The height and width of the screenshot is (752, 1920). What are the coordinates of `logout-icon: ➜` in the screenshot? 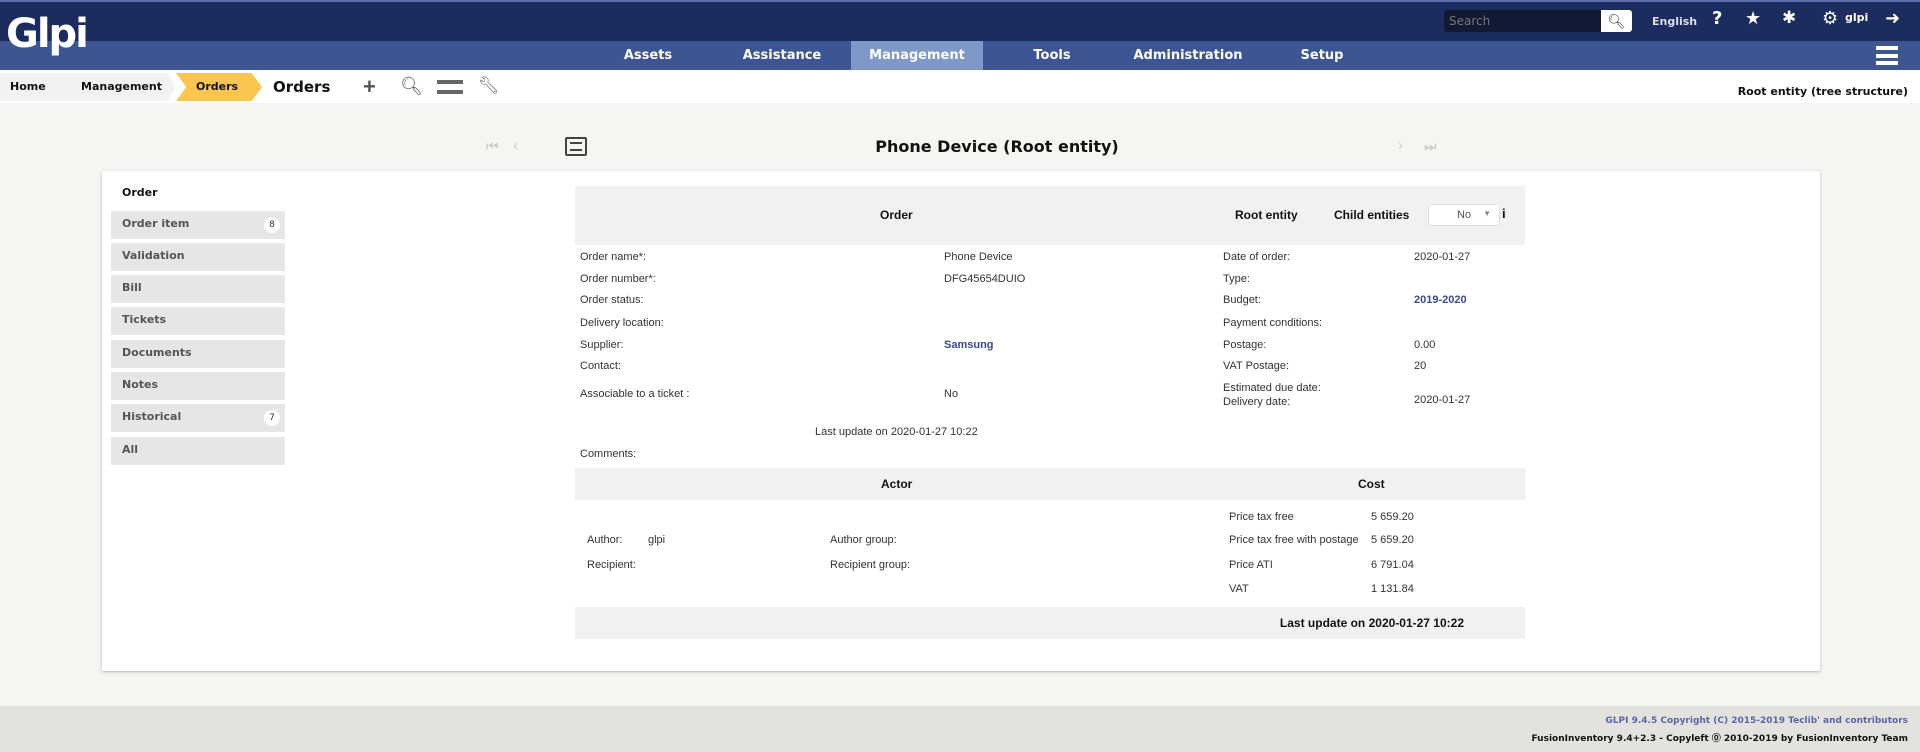 It's located at (1892, 18).